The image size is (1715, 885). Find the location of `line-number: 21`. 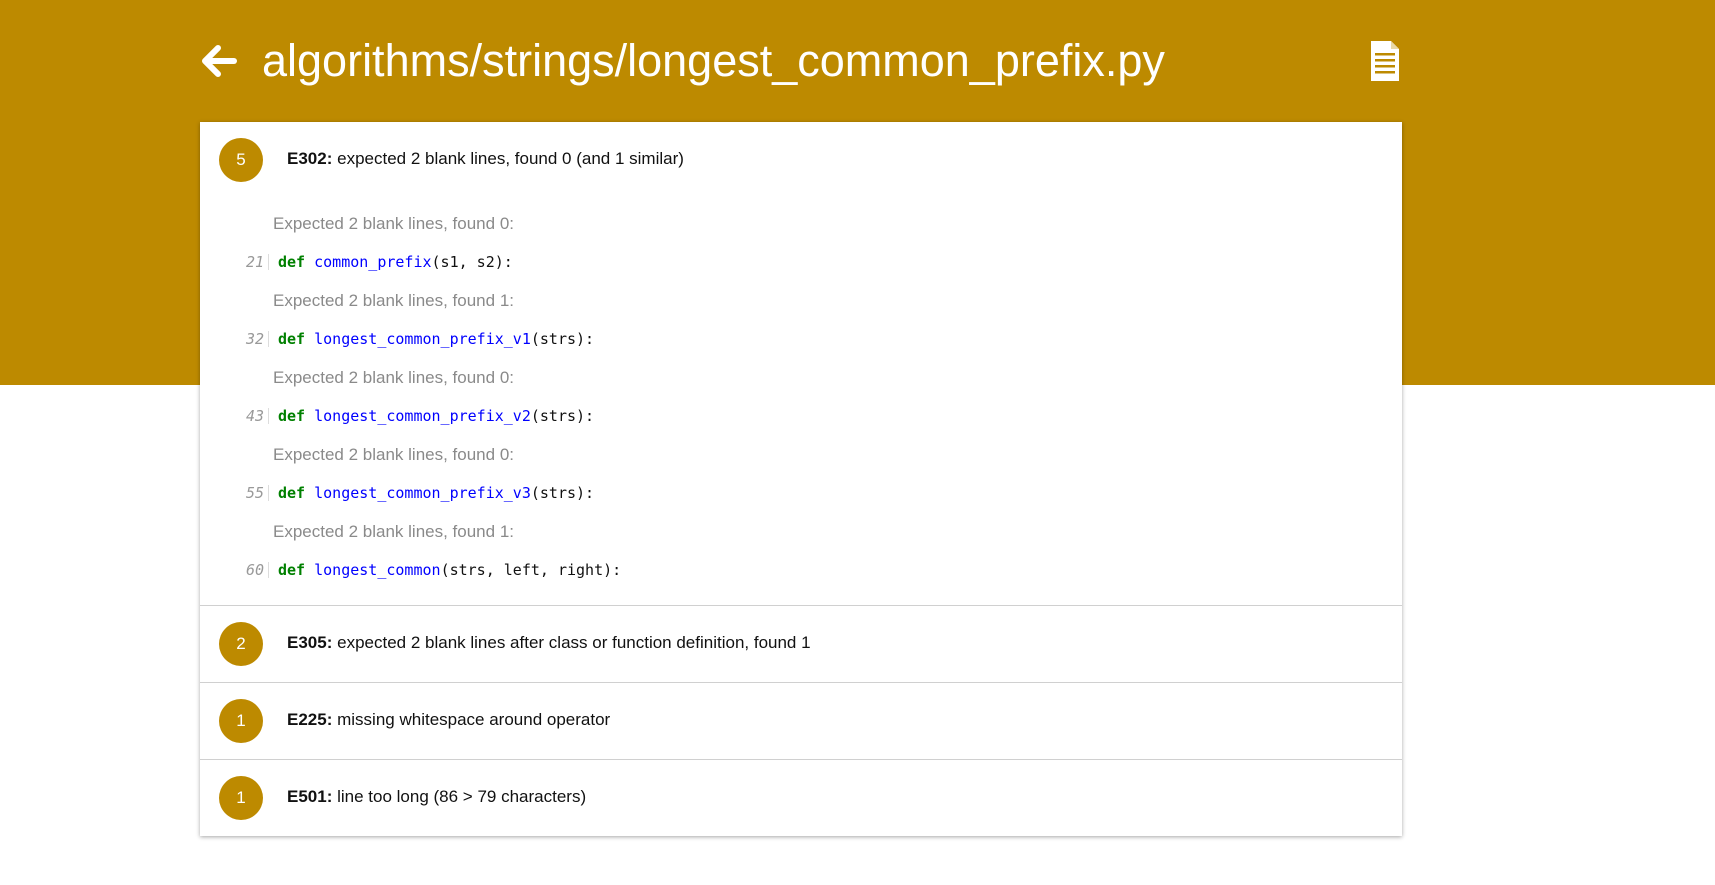

line-number: 21 is located at coordinates (249, 262).